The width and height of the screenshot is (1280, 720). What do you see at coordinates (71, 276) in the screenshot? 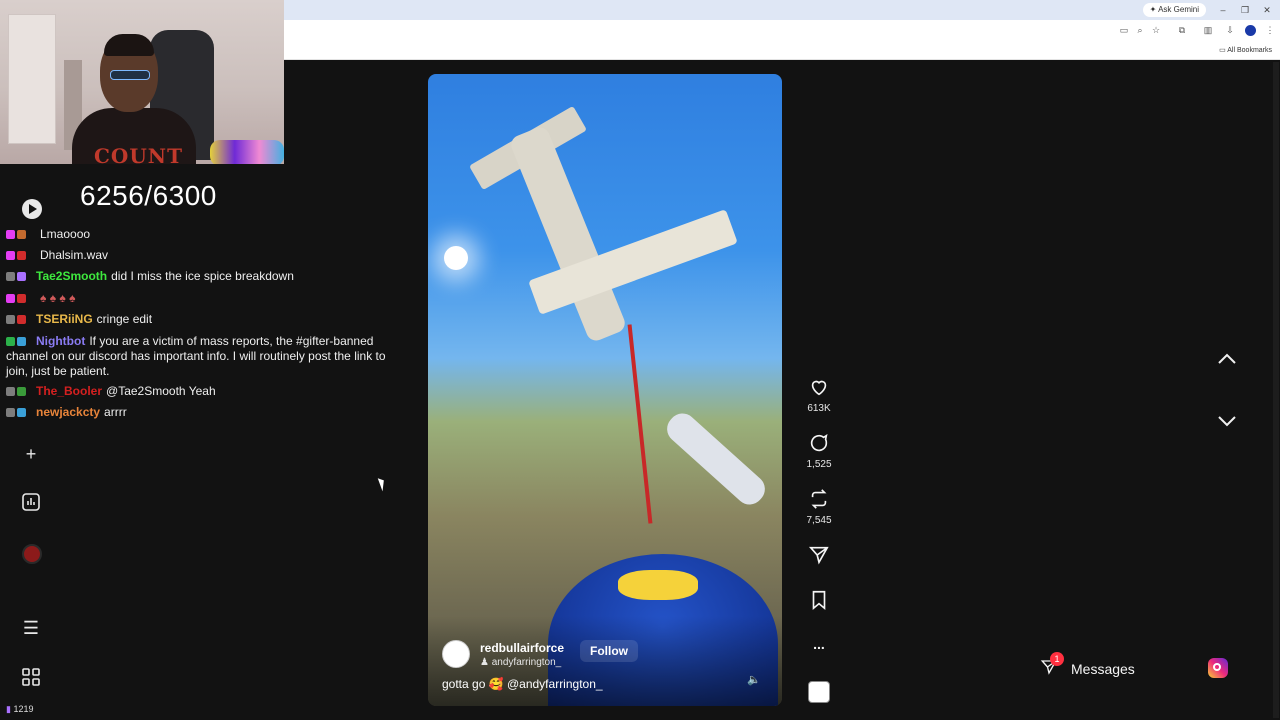
I see `chat-username: Tae2Smooth` at bounding box center [71, 276].